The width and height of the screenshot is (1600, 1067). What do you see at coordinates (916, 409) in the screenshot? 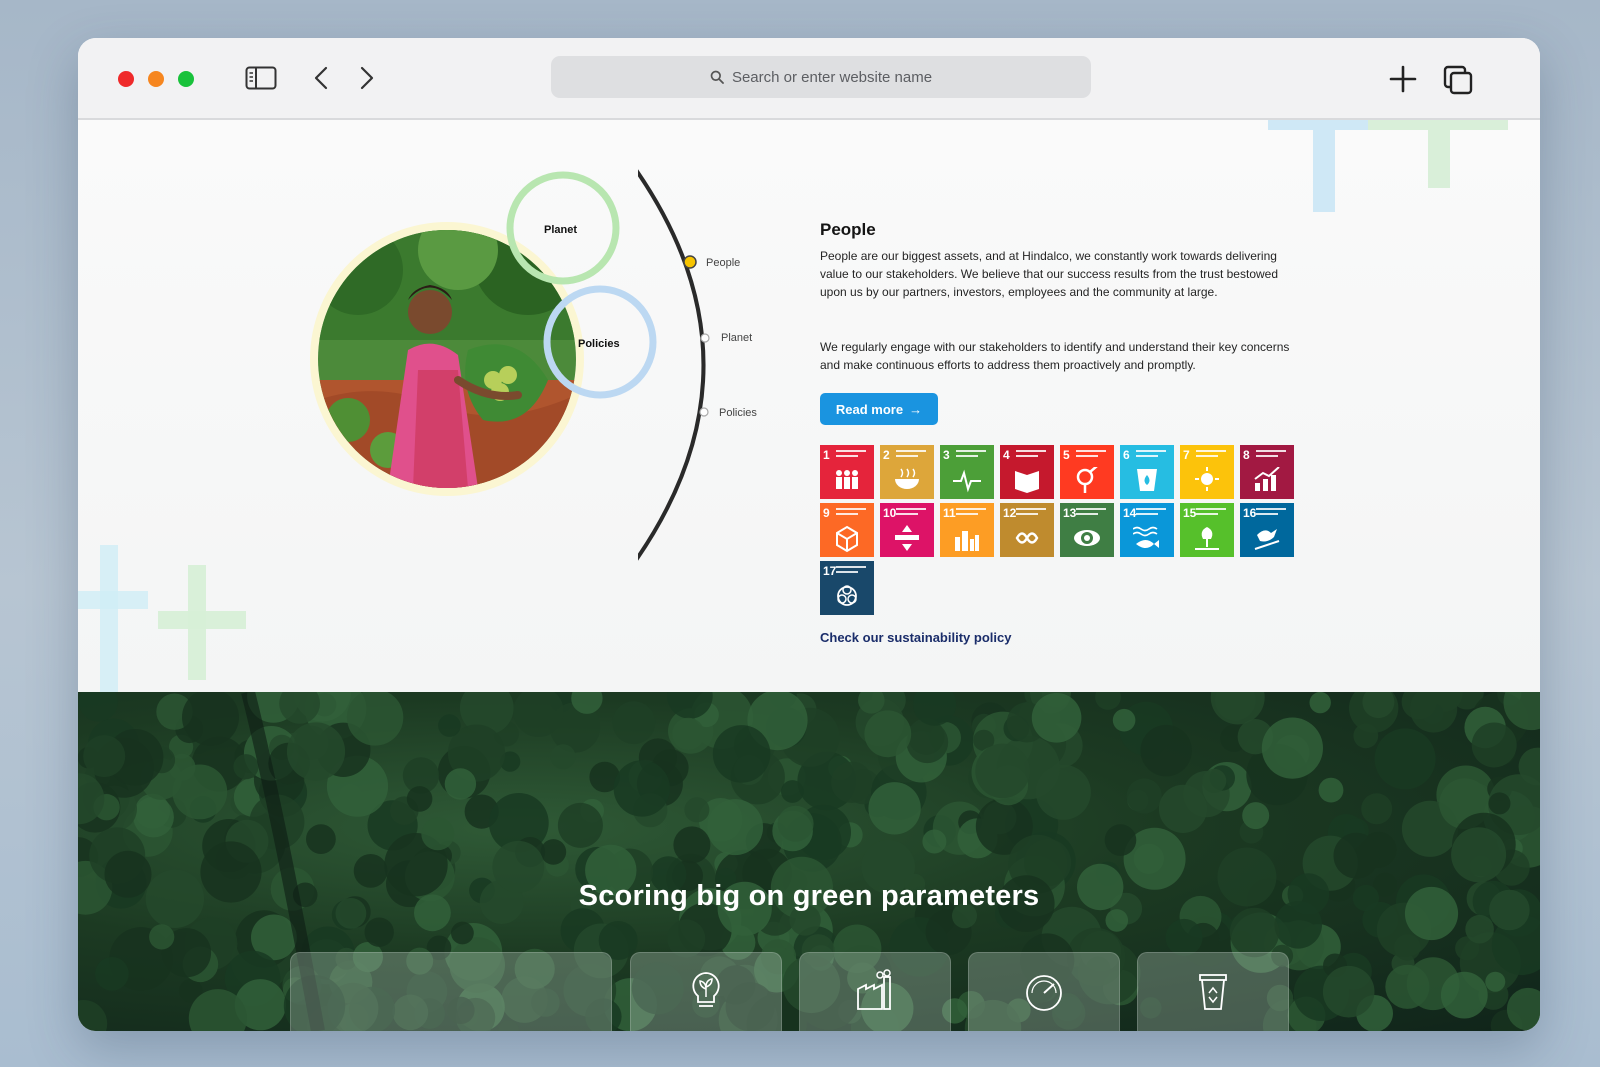
I see `arrow-right-icon: →` at bounding box center [916, 409].